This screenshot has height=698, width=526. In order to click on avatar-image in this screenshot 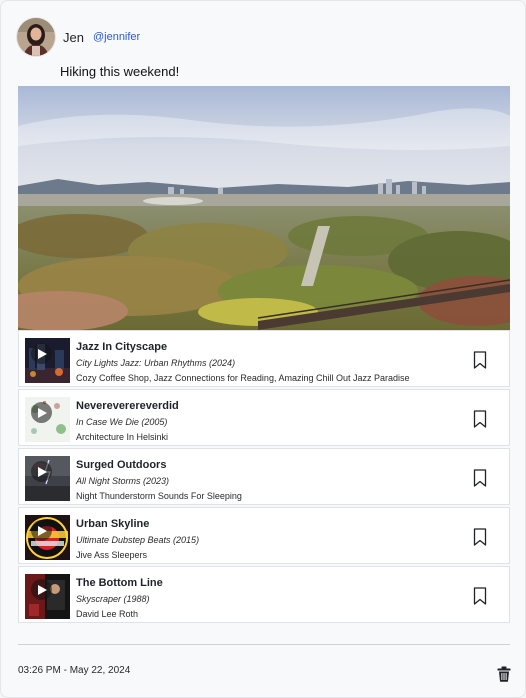, I will do `click(36, 37)`.